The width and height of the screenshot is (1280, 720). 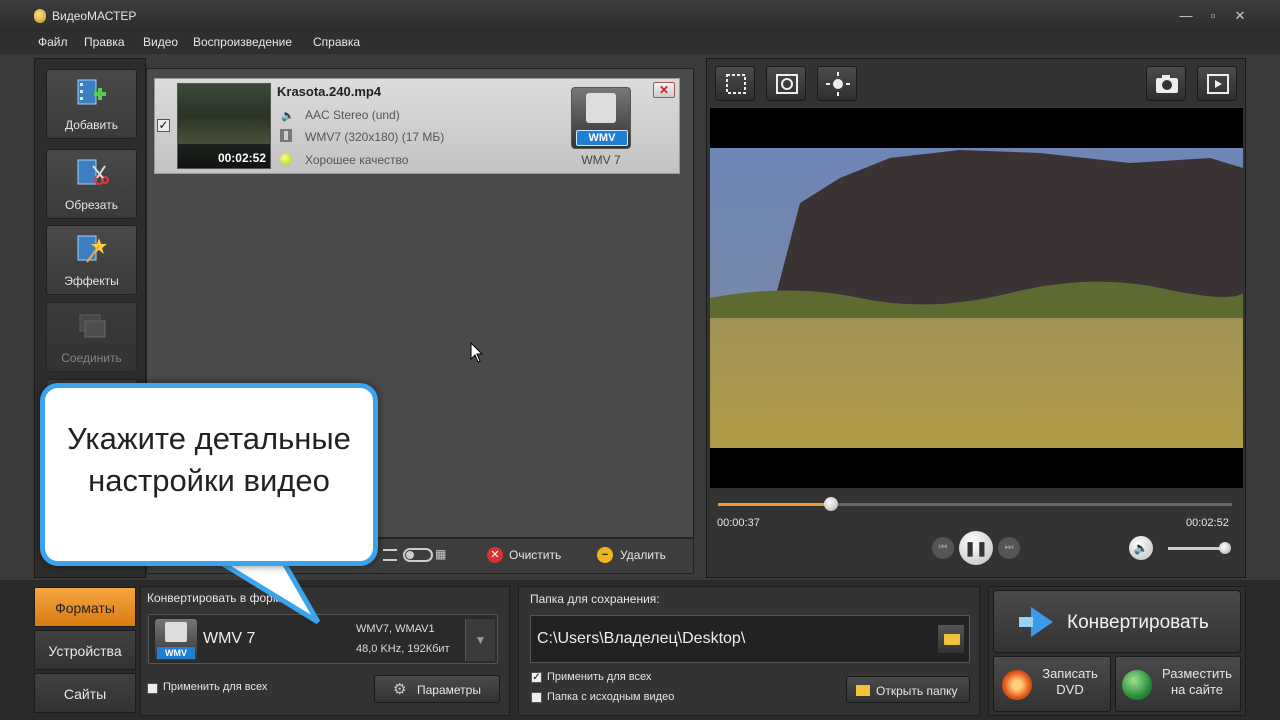 I want to click on volume-handle, so click(x=1225, y=548).